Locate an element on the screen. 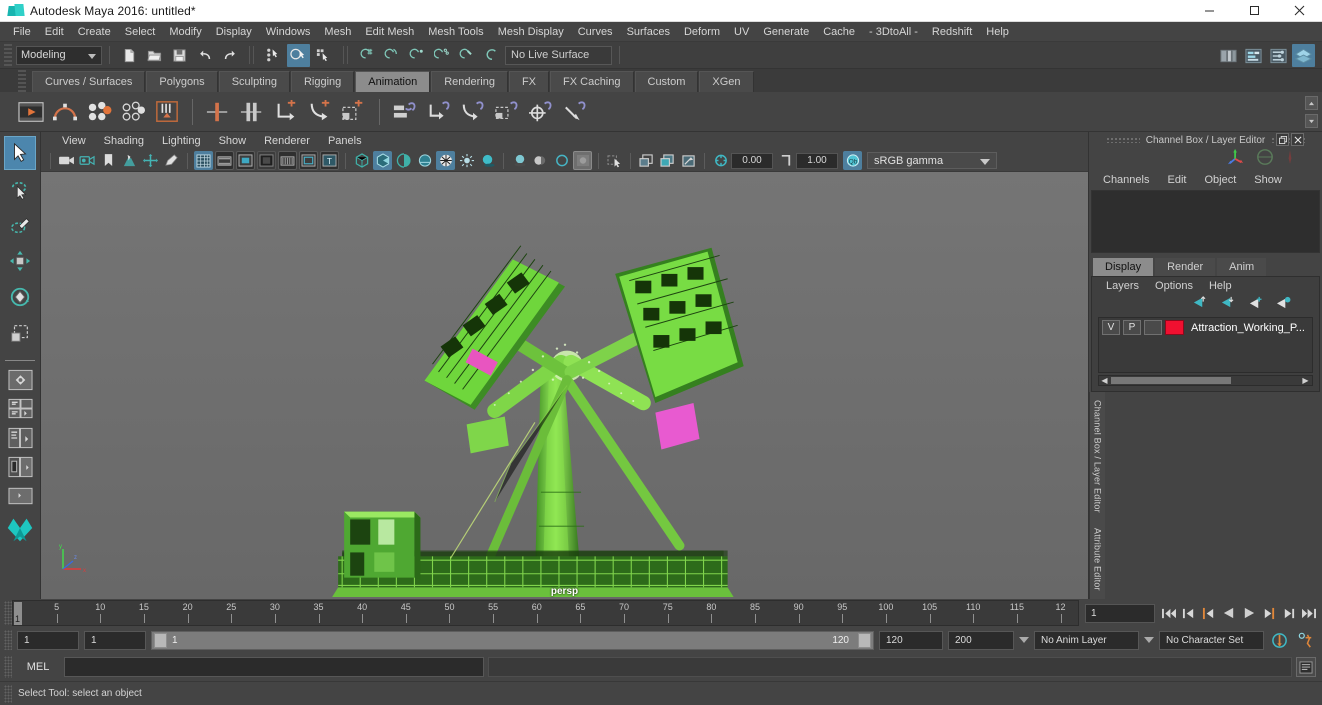  mirror-joint-icon is located at coordinates (320, 112).